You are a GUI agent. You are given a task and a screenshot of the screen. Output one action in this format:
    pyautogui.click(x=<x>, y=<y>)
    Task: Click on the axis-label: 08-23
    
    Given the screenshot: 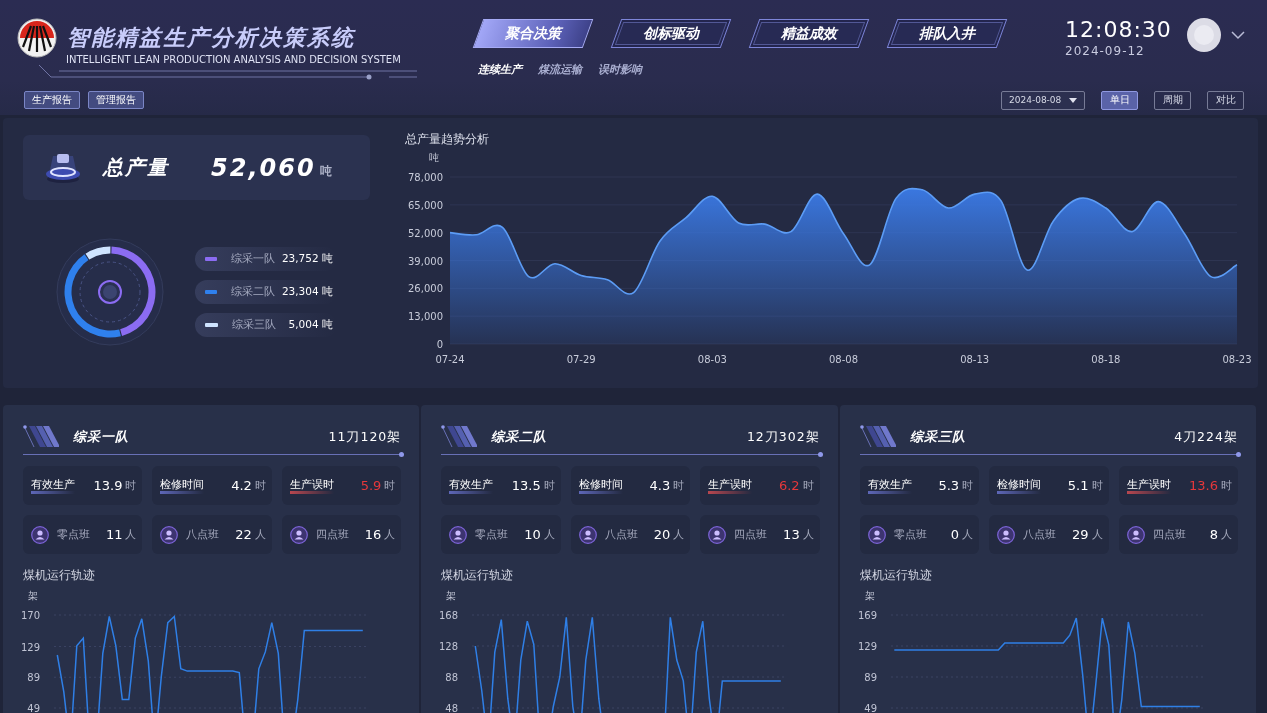 What is the action you would take?
    pyautogui.click(x=1237, y=359)
    